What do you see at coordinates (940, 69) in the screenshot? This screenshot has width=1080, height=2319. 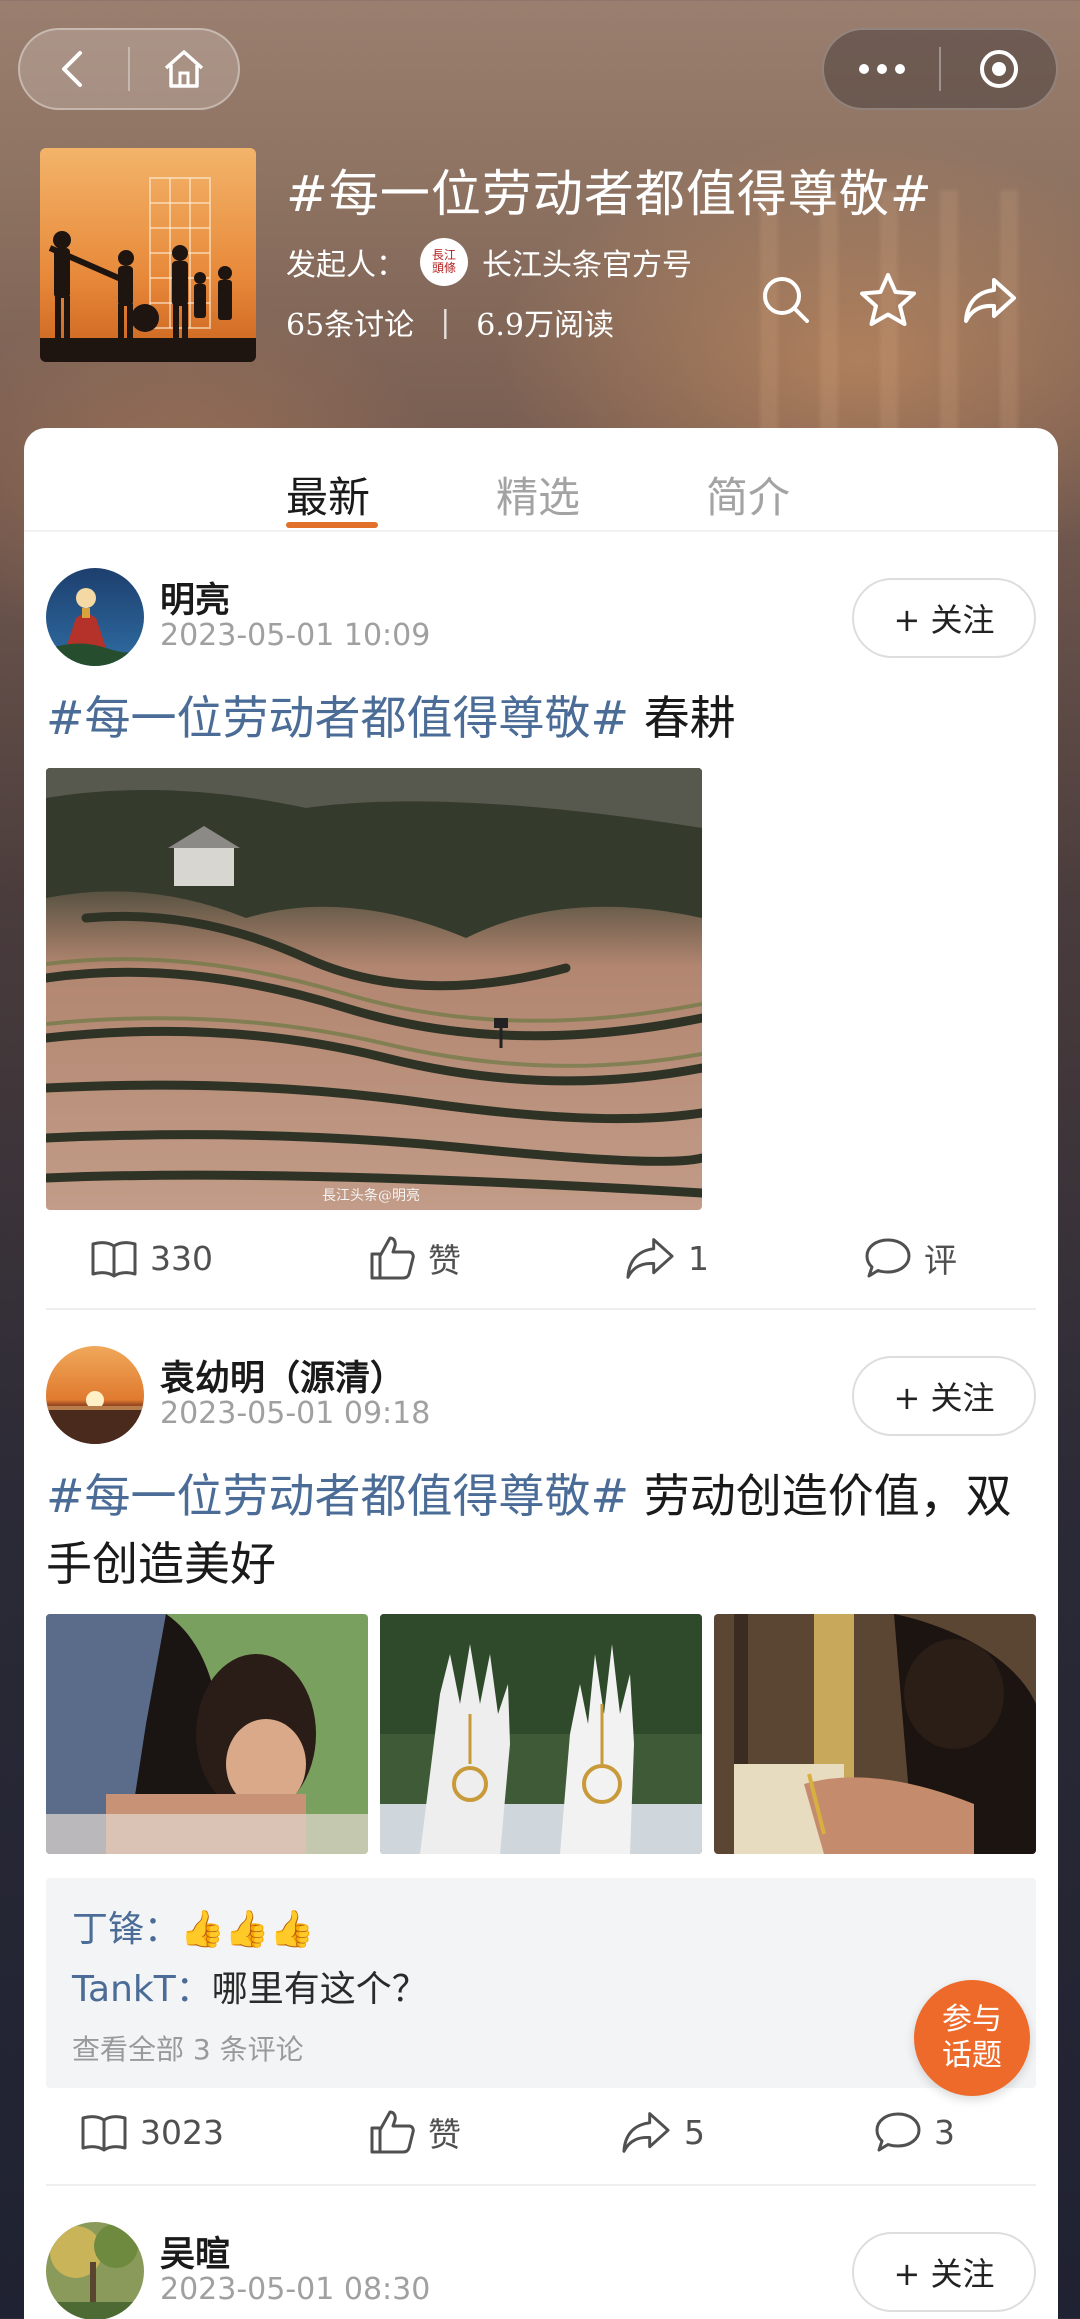 I see `menu-capsule` at bounding box center [940, 69].